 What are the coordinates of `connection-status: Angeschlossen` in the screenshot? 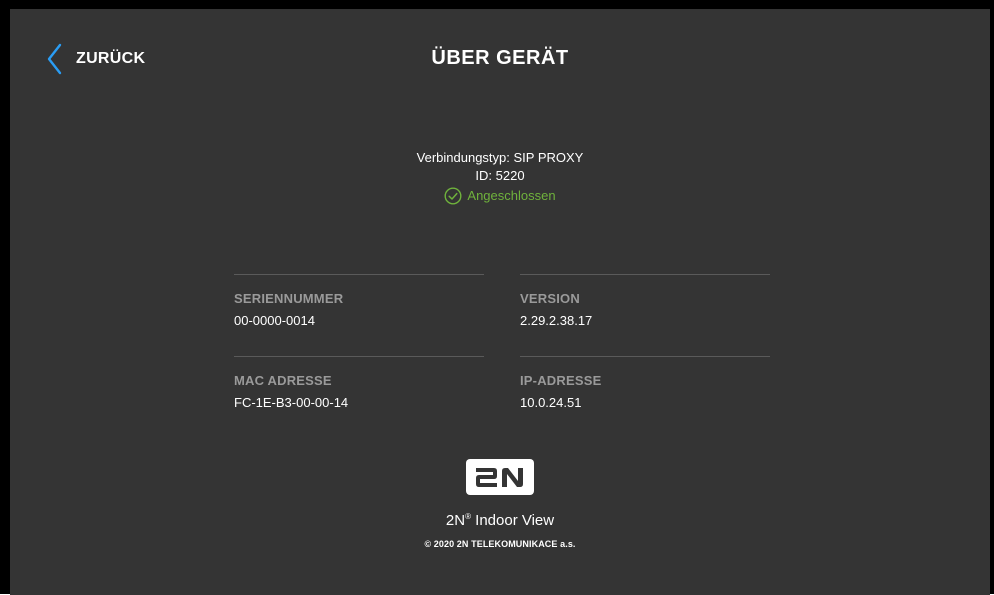 It's located at (500, 196).